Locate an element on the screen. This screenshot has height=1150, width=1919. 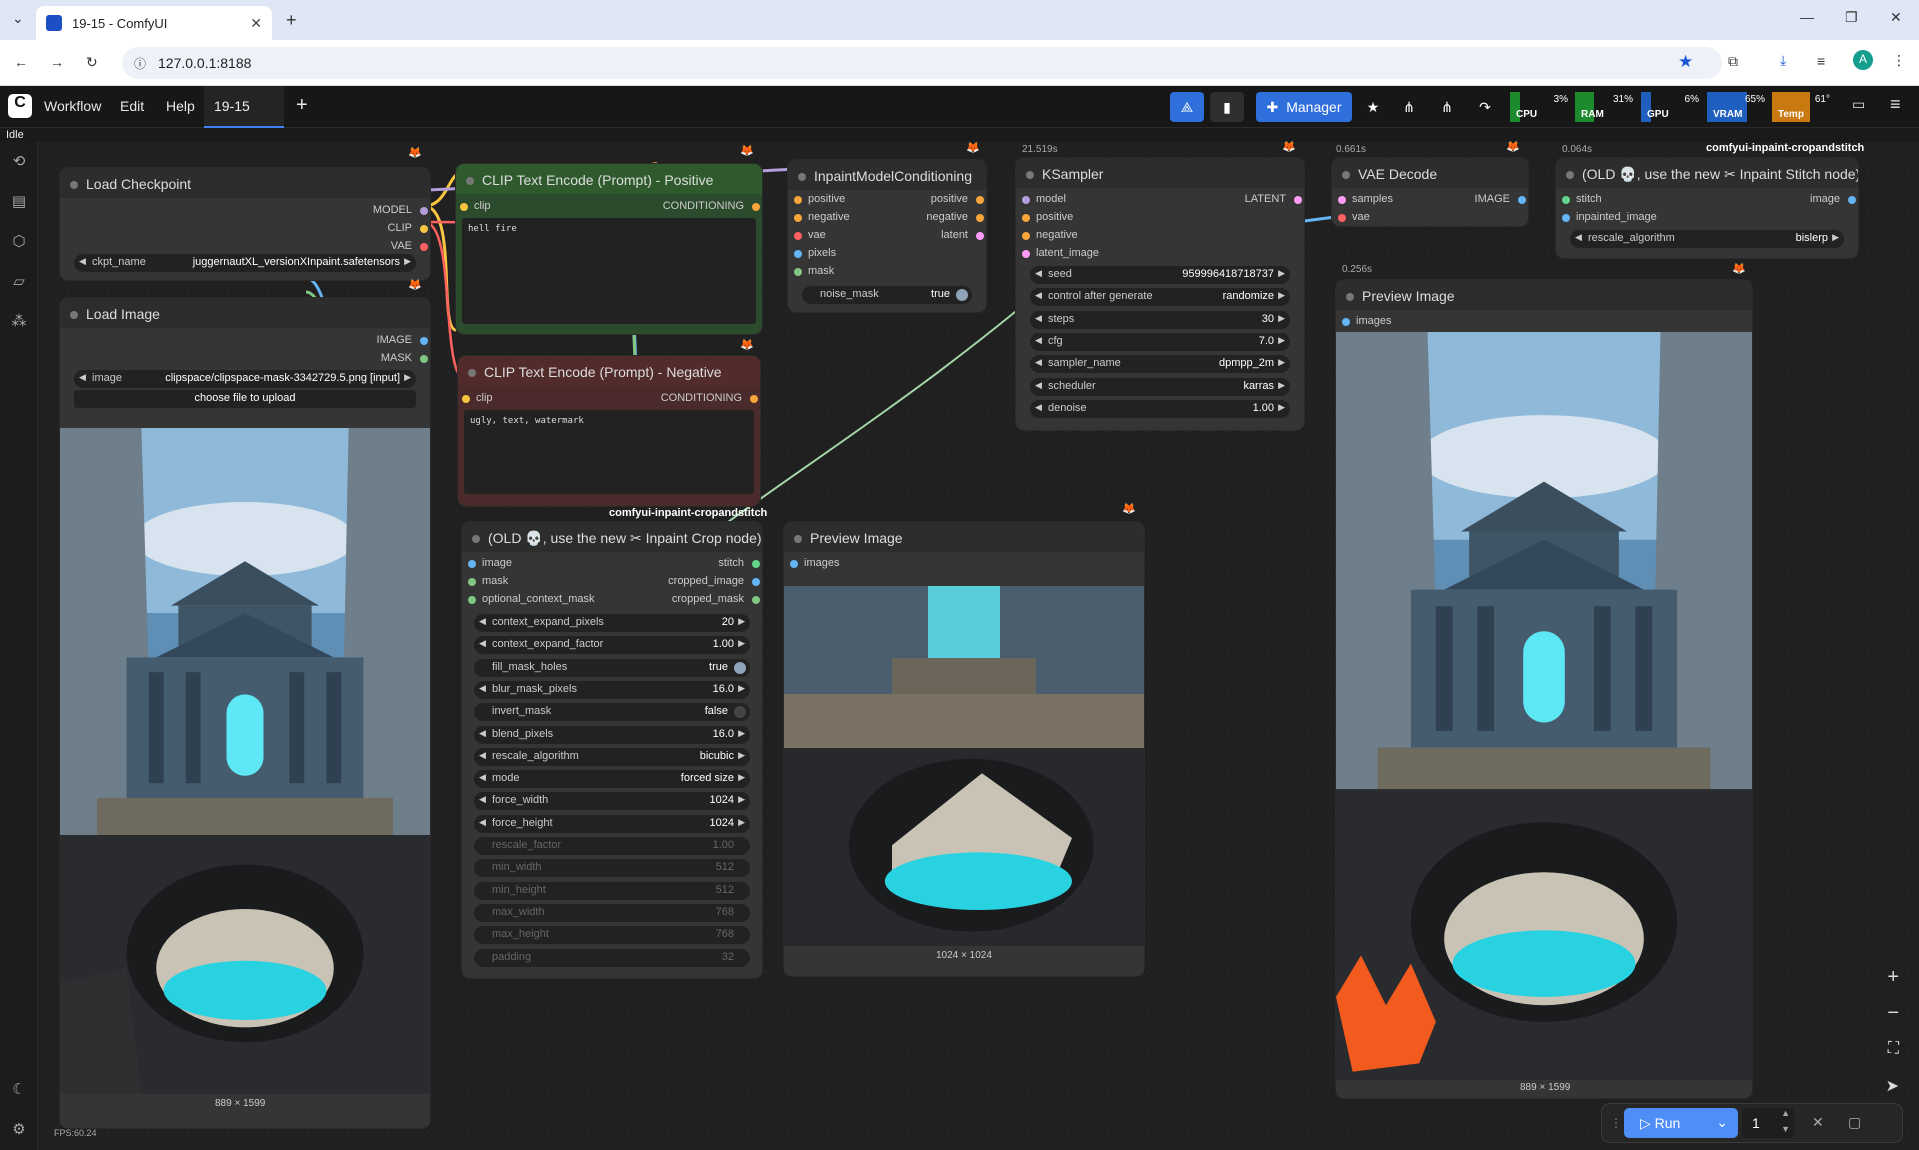
prompt-textarea: hell fire is located at coordinates (609, 271).